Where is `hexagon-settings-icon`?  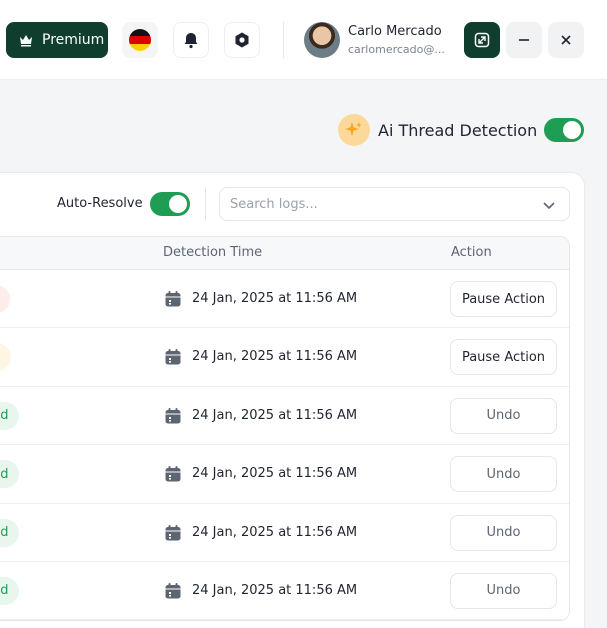 hexagon-settings-icon is located at coordinates (242, 40).